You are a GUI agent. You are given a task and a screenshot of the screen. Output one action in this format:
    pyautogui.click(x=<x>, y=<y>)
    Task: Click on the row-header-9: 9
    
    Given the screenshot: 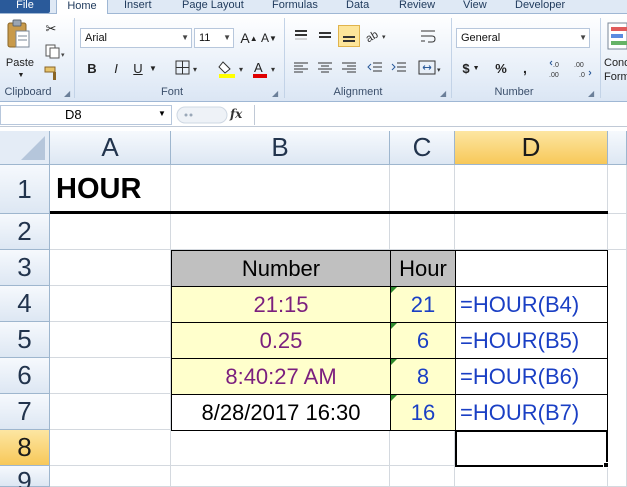 What is the action you would take?
    pyautogui.click(x=25, y=476)
    